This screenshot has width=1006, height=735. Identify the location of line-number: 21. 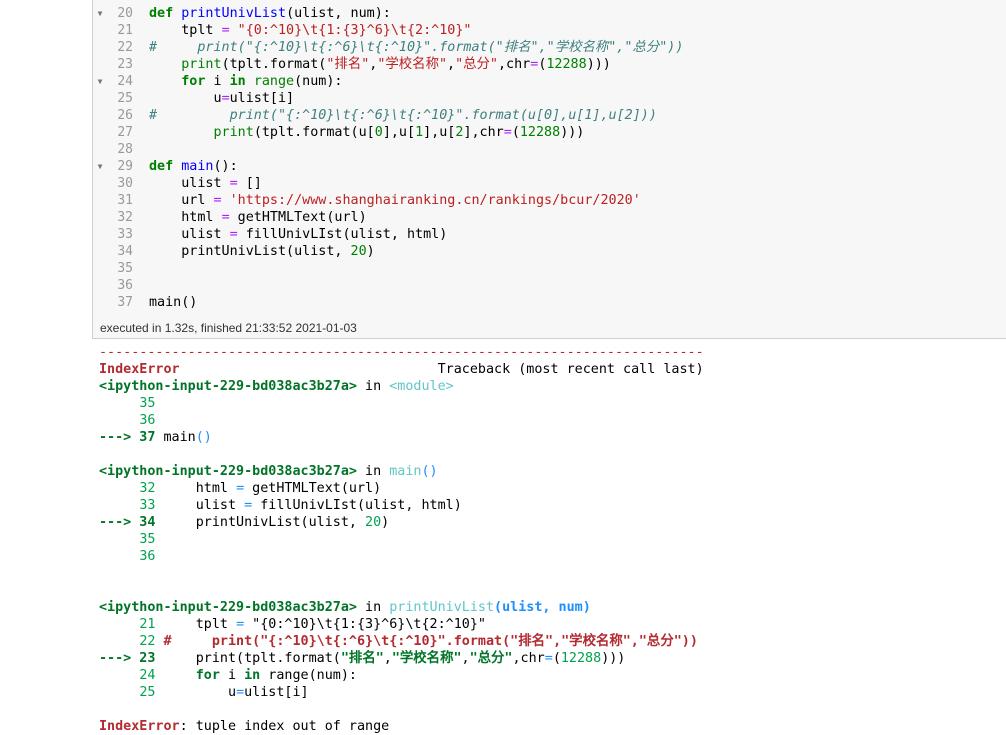
(125, 30).